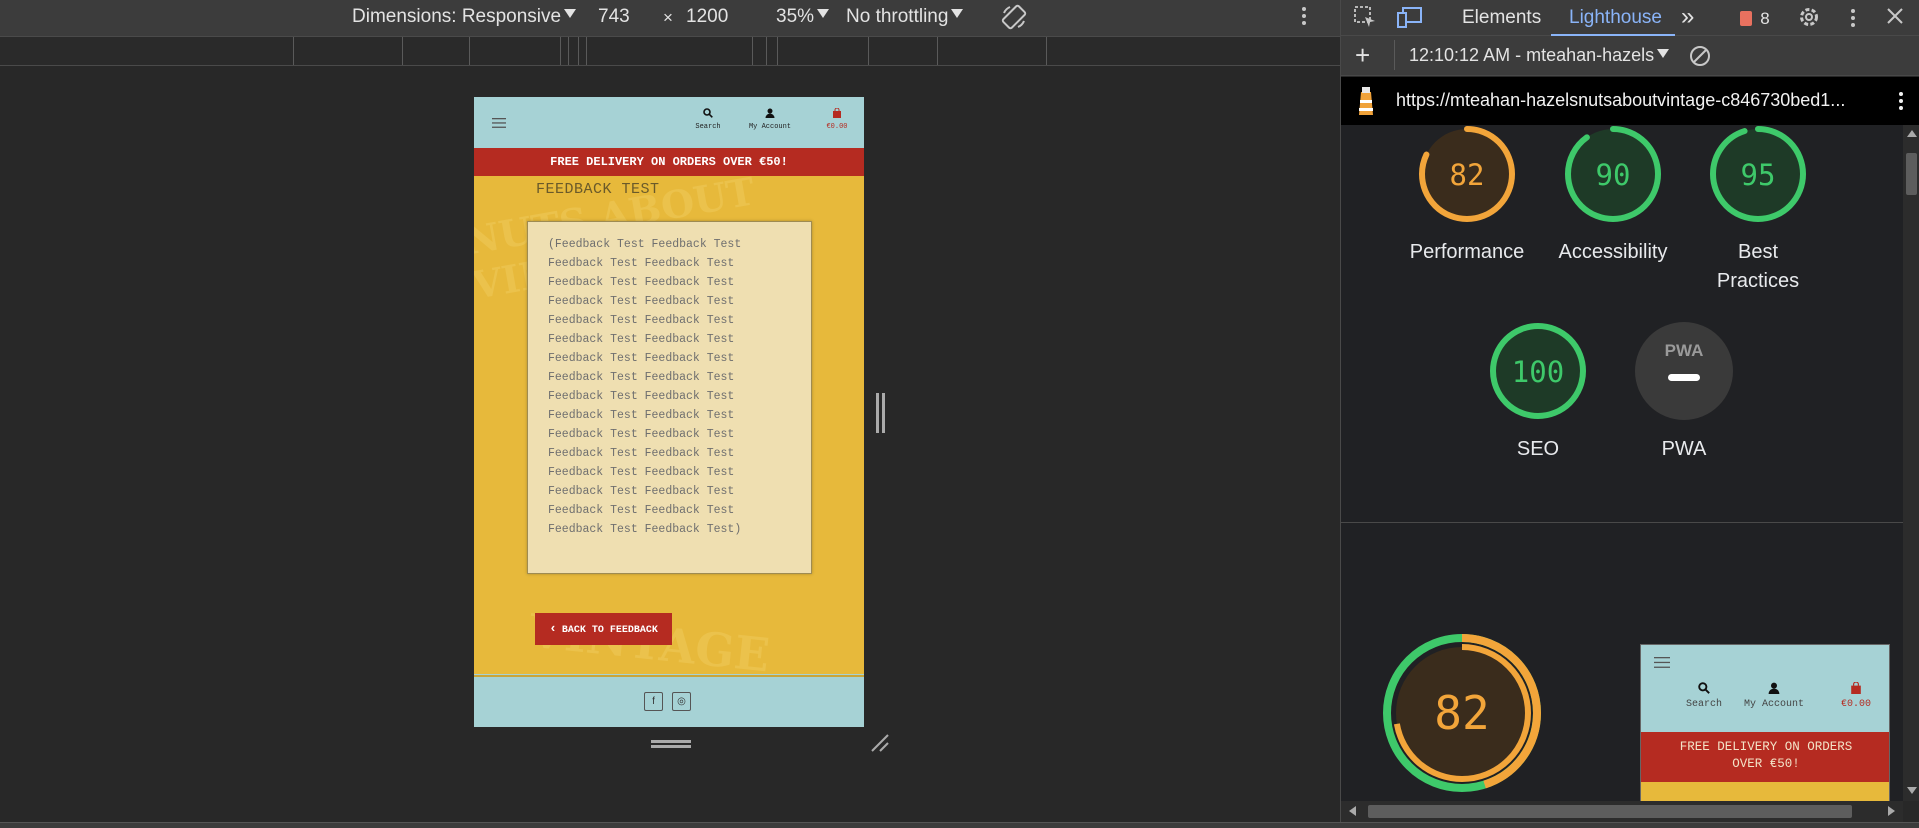 The image size is (1919, 828). I want to click on nav-search: Search, so click(708, 118).